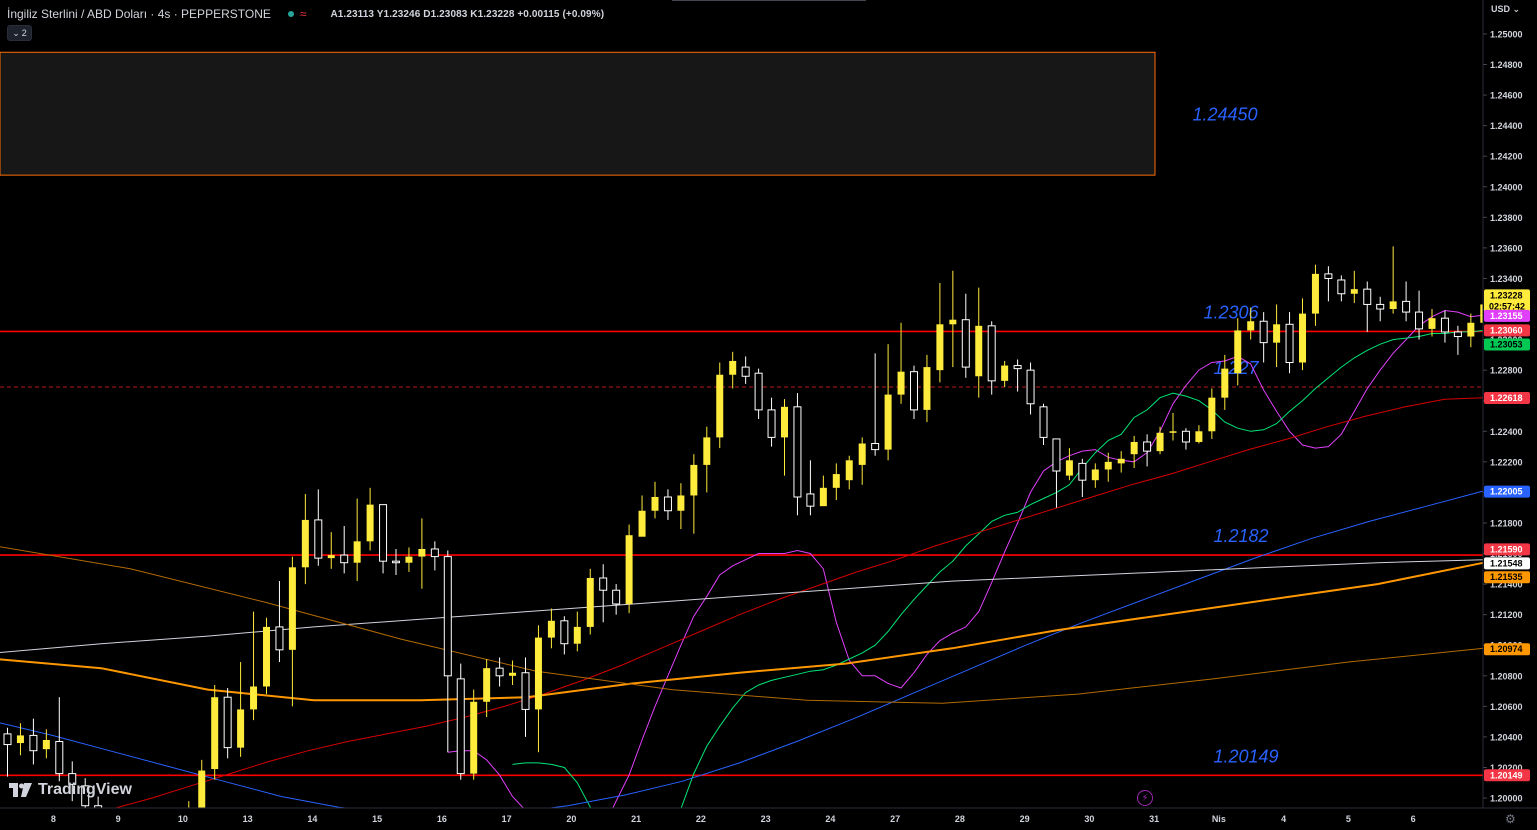 The image size is (1537, 830). Describe the element at coordinates (1224, 115) in the screenshot. I see `zone-label: 1.24450` at that location.